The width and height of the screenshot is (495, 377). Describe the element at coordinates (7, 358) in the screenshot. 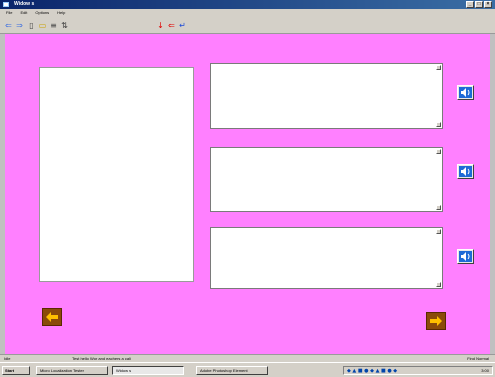

I see `status-left: Idle` at that location.